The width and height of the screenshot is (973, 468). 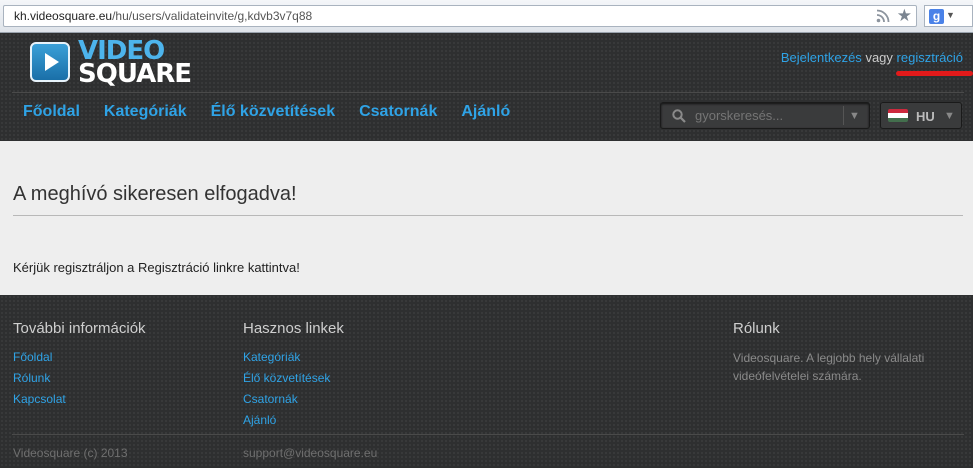 I want to click on language-label: HU, so click(x=925, y=116).